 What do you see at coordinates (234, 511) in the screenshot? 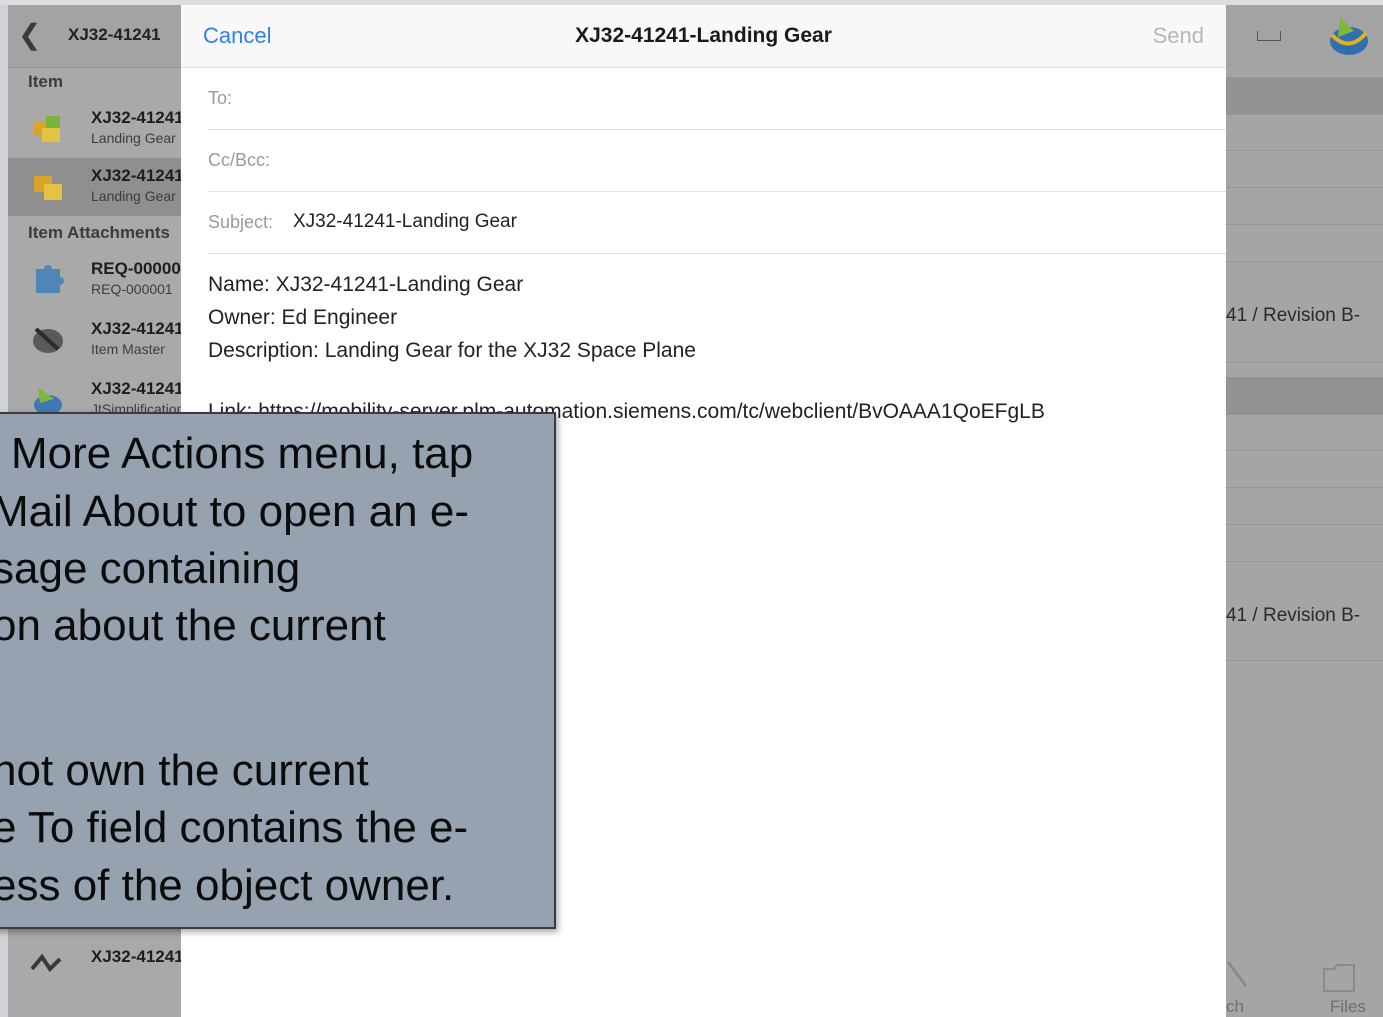
I see `callout-line: Mail About to open an e-` at bounding box center [234, 511].